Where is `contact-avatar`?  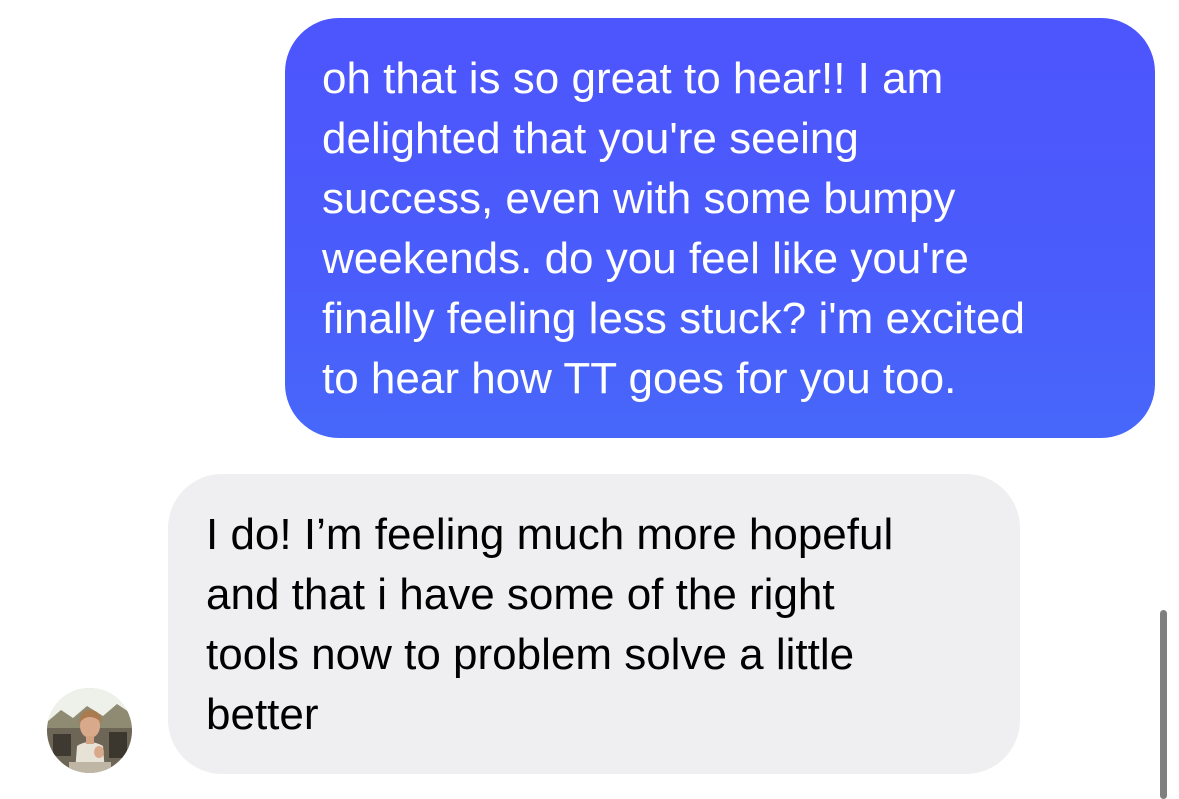
contact-avatar is located at coordinates (89, 730).